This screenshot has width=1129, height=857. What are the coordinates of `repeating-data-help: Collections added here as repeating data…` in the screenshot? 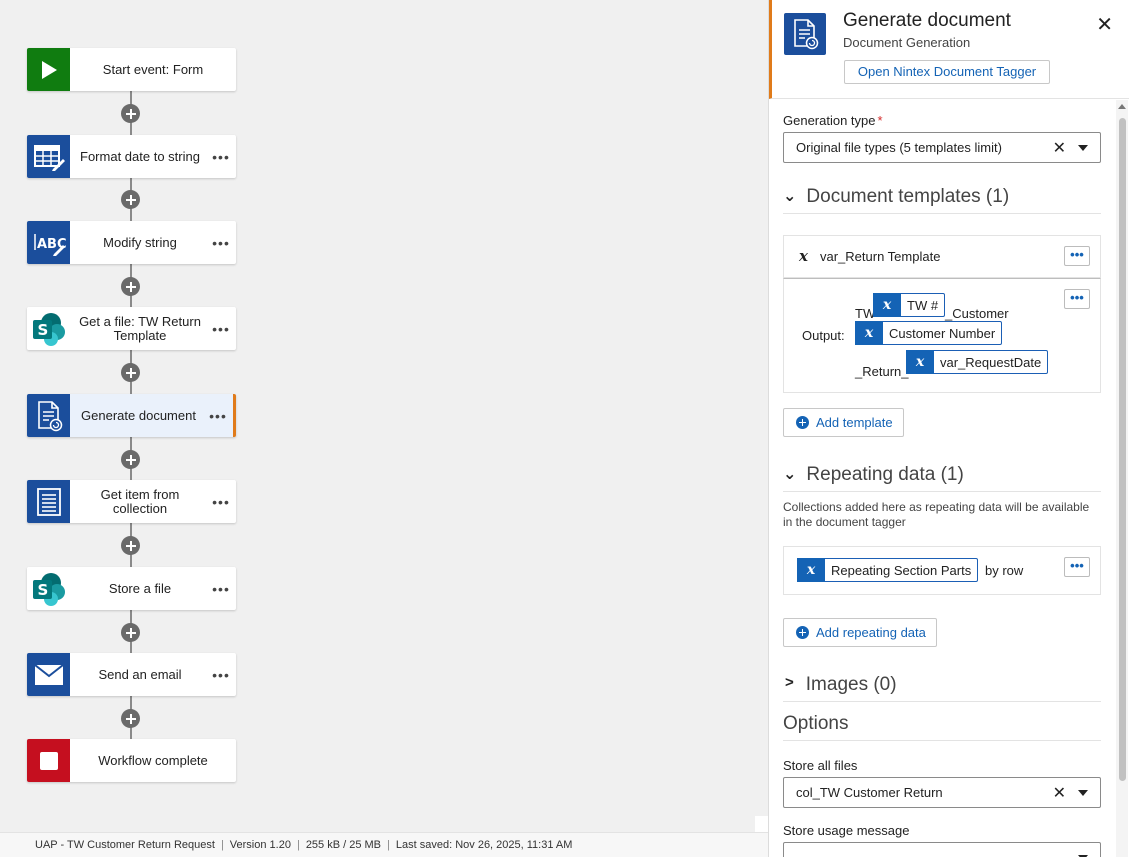 It's located at (936, 514).